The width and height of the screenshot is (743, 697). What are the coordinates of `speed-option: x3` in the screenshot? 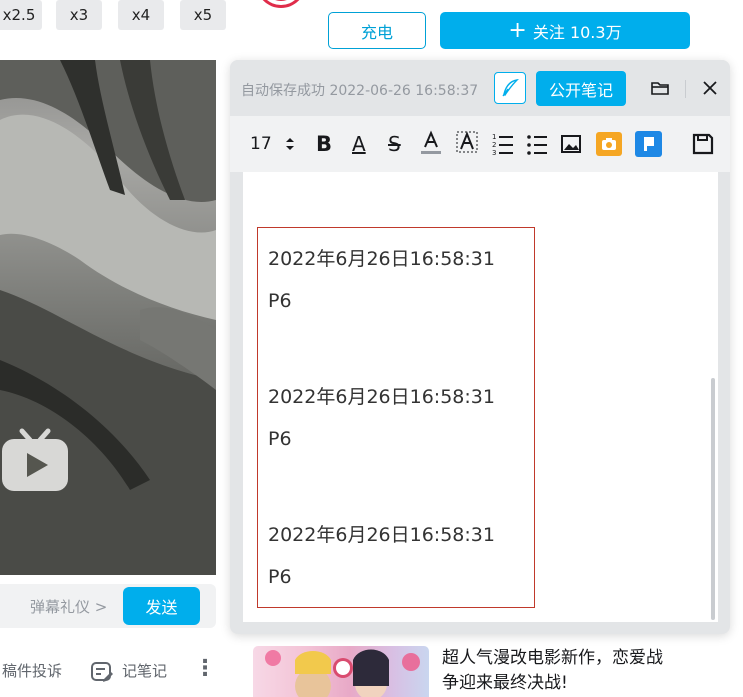 It's located at (79, 15).